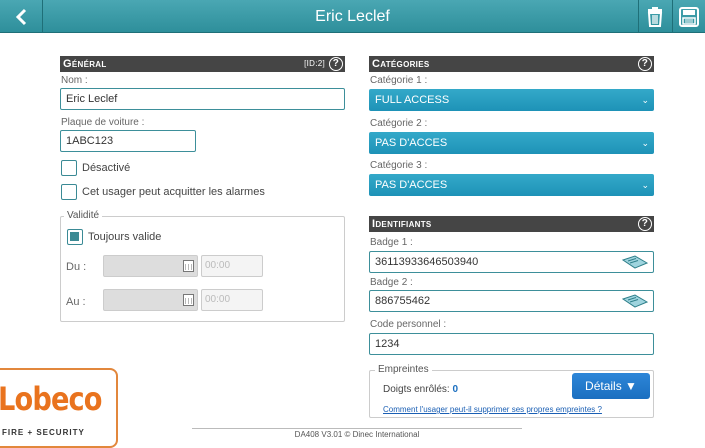 The image size is (705, 448). Describe the element at coordinates (106, 168) in the screenshot. I see `disabled-label: Désactivé` at that location.